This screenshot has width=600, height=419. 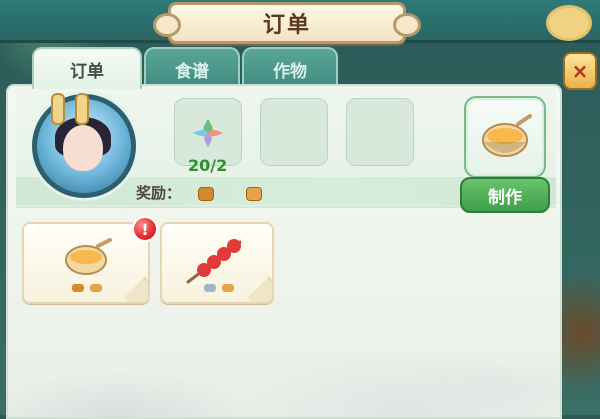 What do you see at coordinates (208, 165) in the screenshot?
I see `ingredient-count: 20/2` at bounding box center [208, 165].